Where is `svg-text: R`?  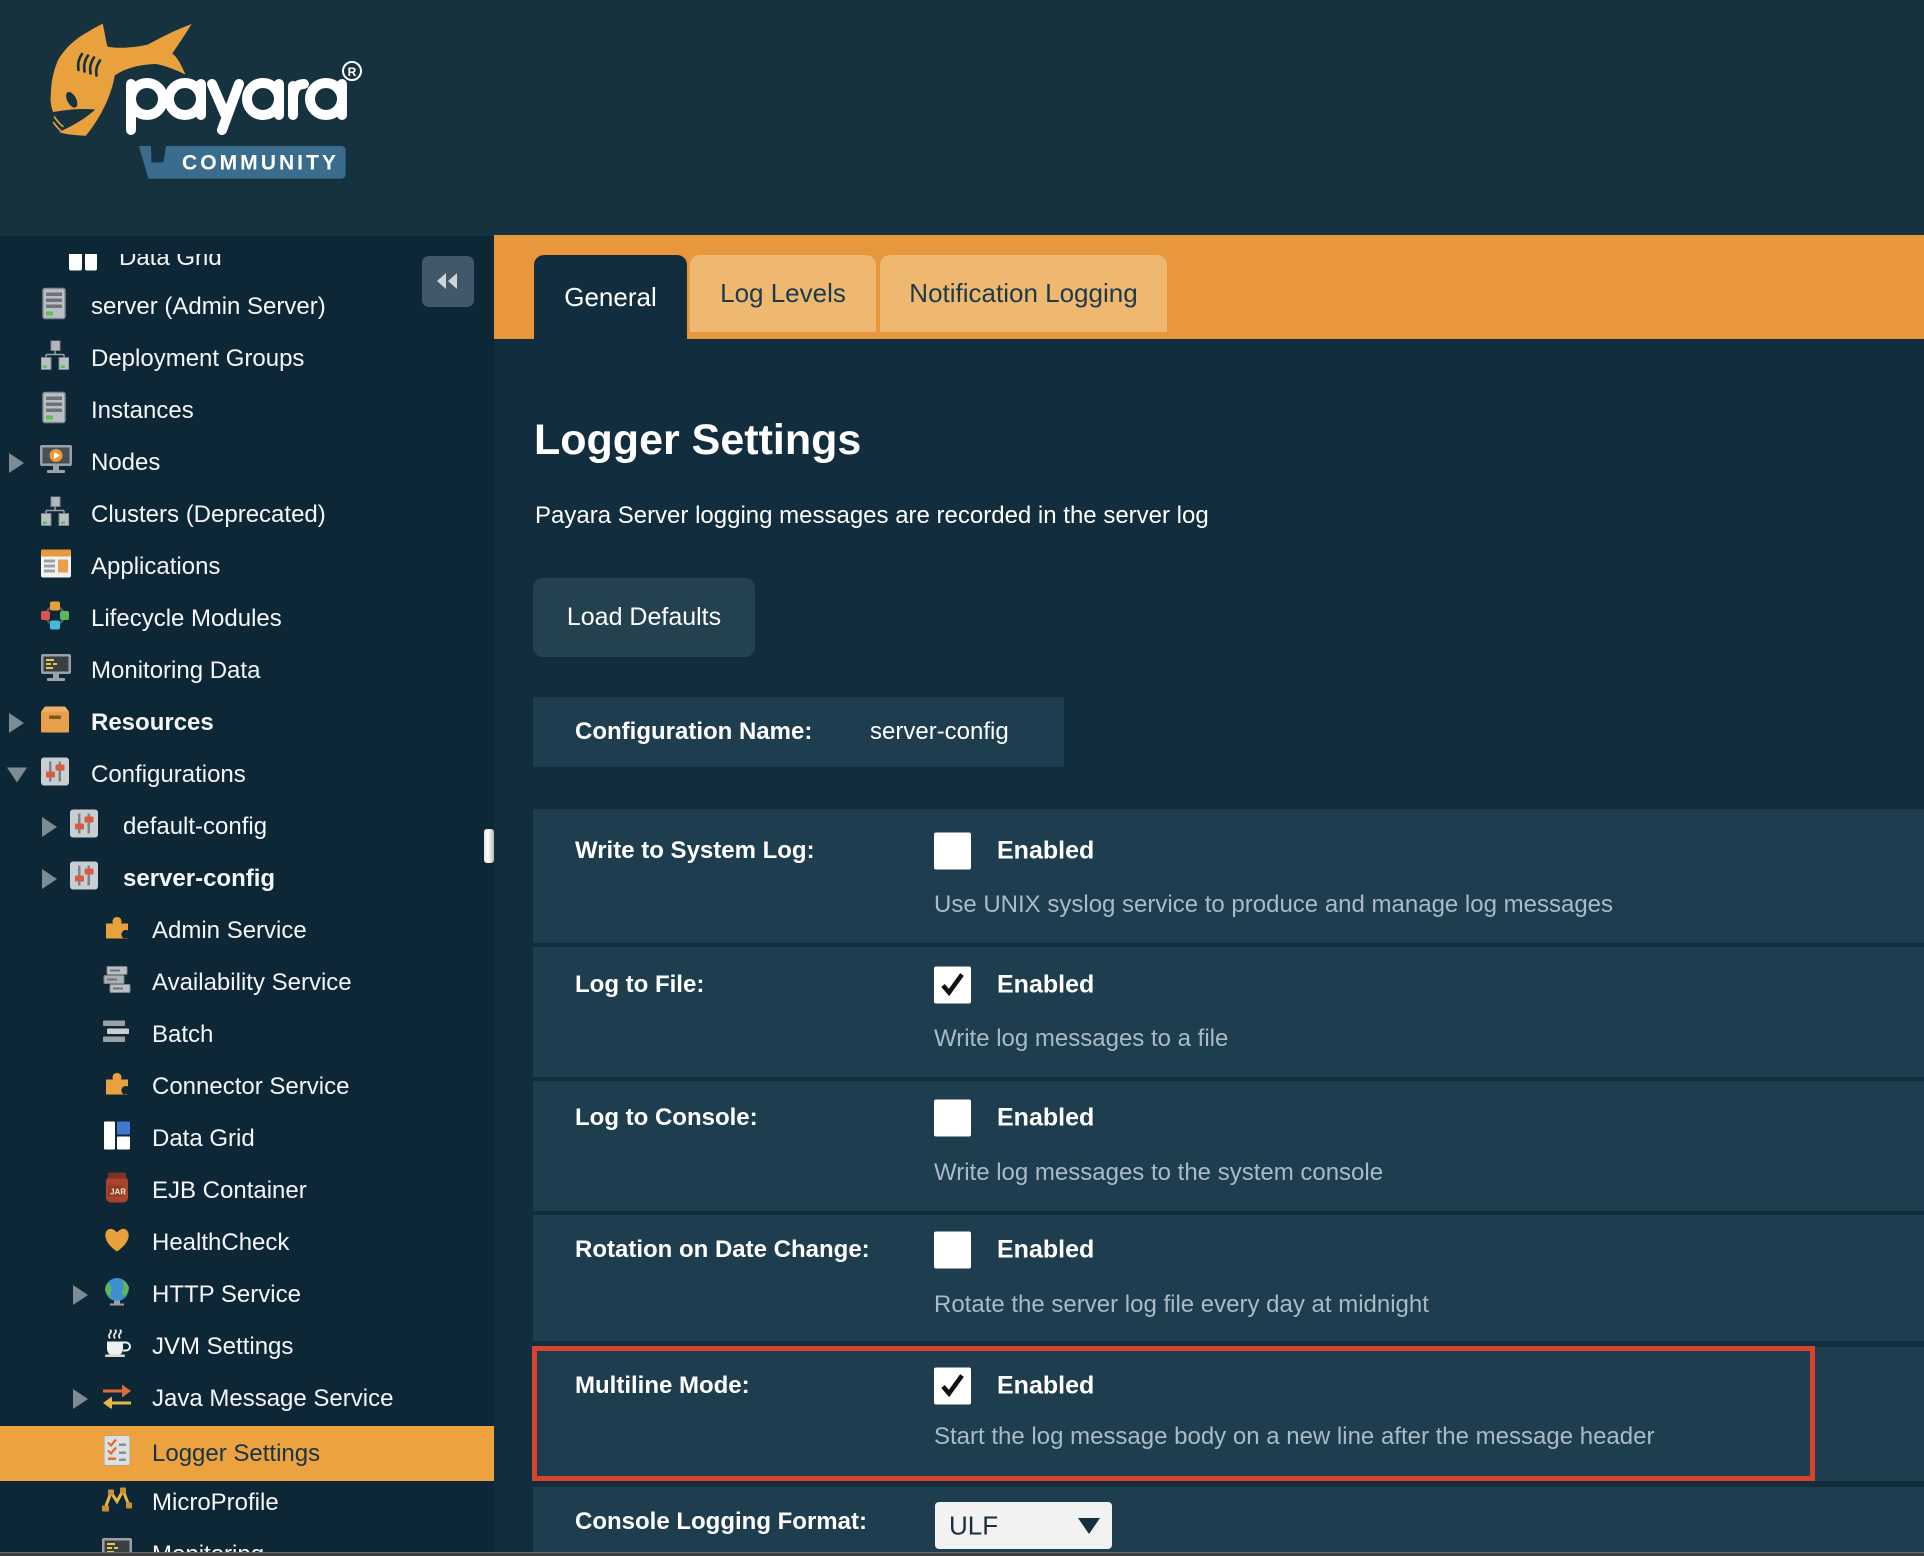 svg-text: R is located at coordinates (352, 72).